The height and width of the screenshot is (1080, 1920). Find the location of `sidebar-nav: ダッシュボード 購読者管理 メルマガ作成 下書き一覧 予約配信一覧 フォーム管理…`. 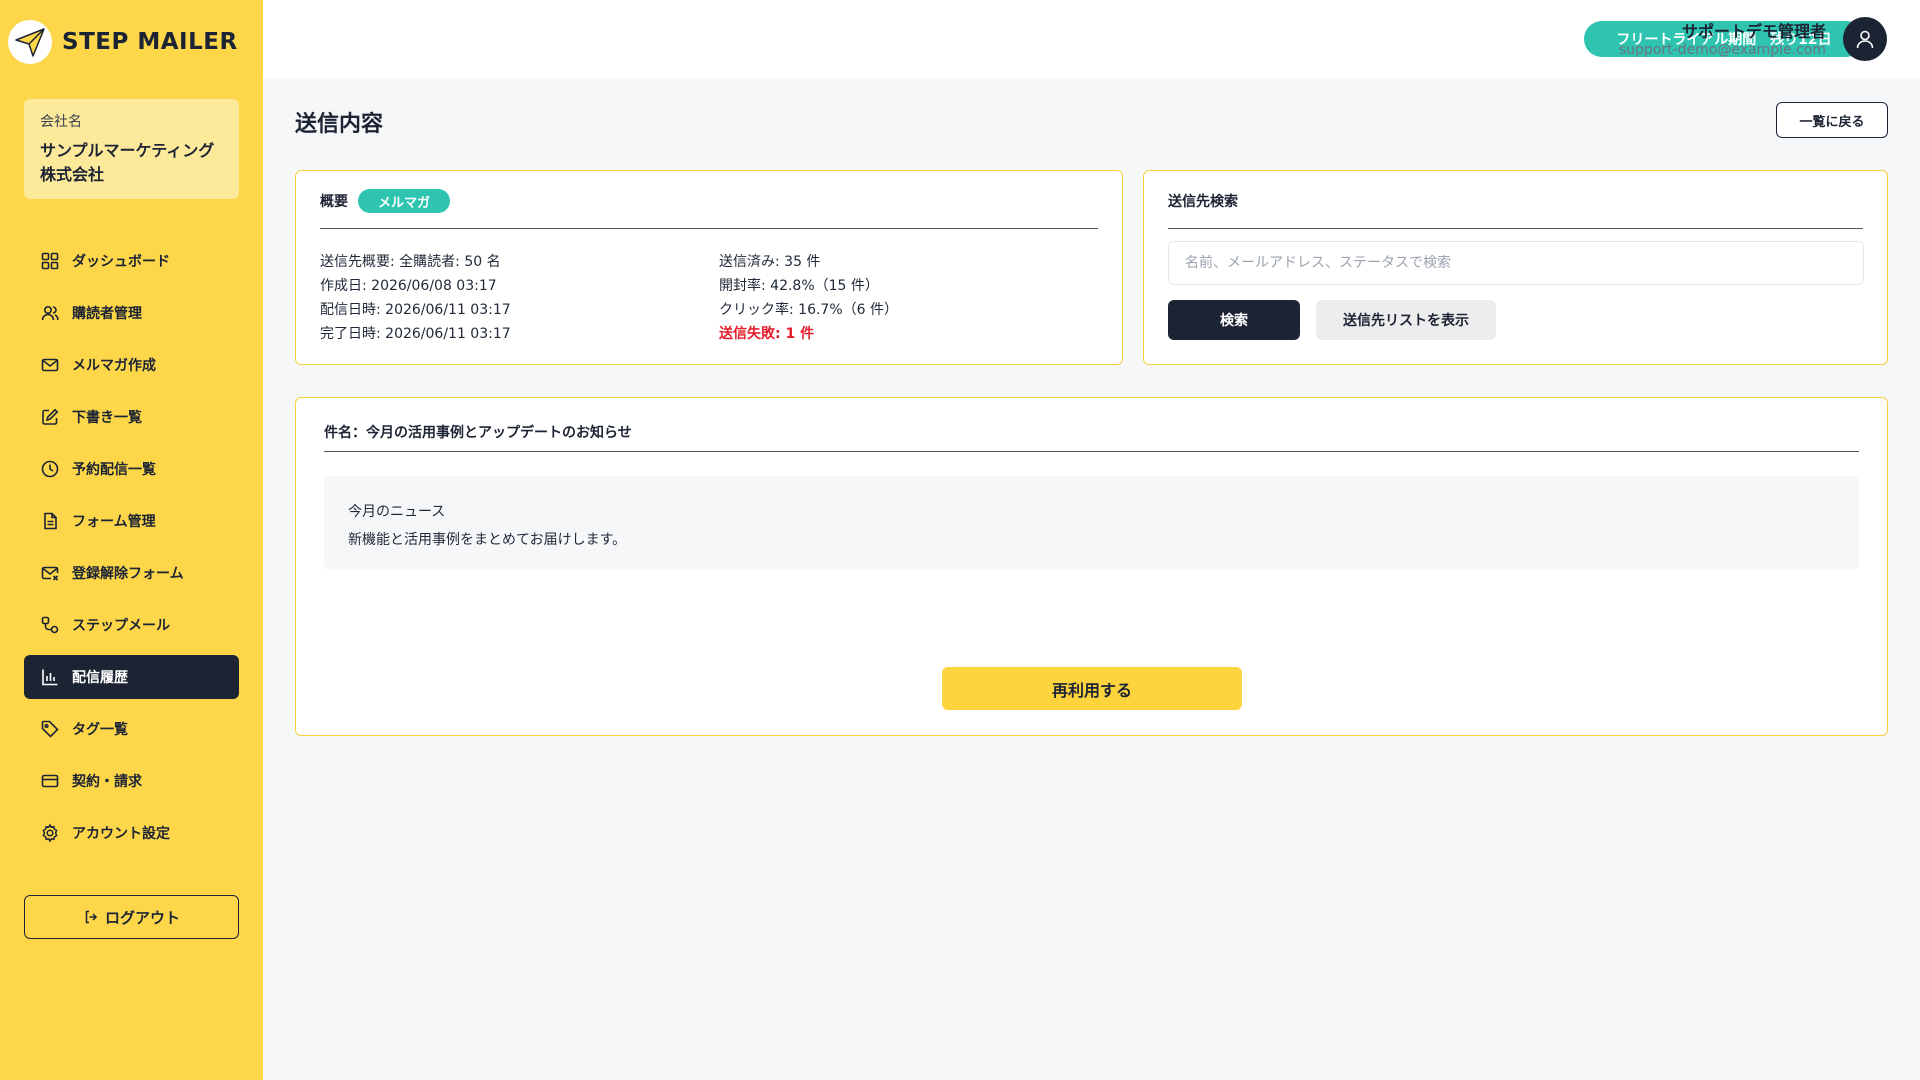

sidebar-nav: ダッシュボード 購読者管理 メルマガ作成 下書き一覧 予約配信一覧 フォーム管理… is located at coordinates (131, 551).